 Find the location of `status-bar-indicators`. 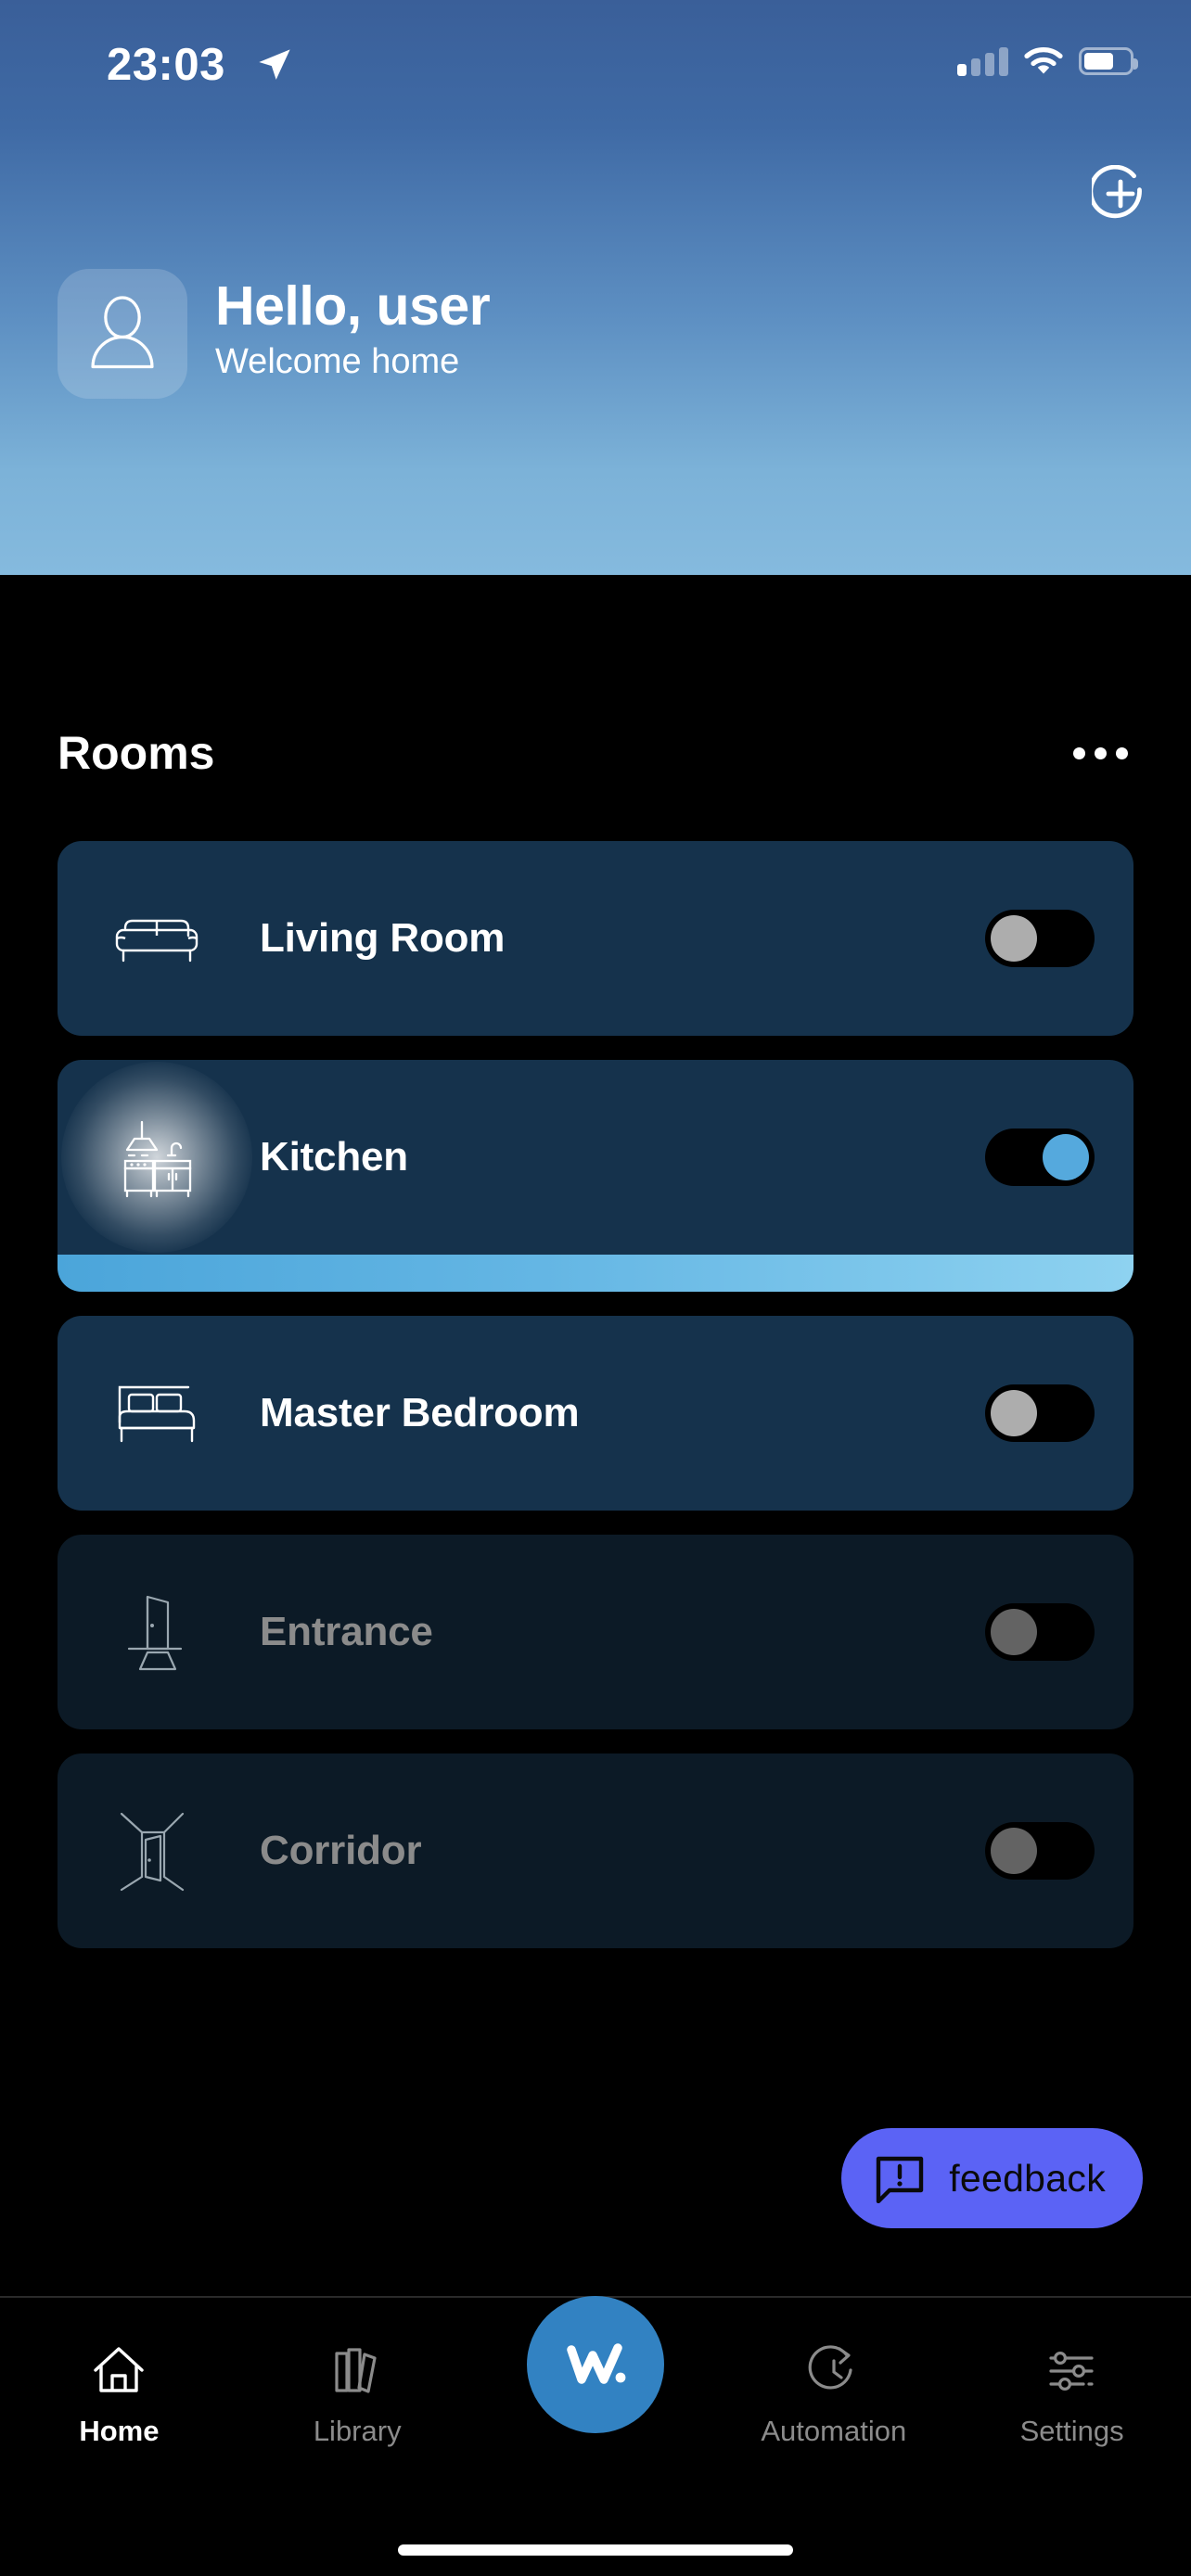

status-bar-indicators is located at coordinates (1047, 61).